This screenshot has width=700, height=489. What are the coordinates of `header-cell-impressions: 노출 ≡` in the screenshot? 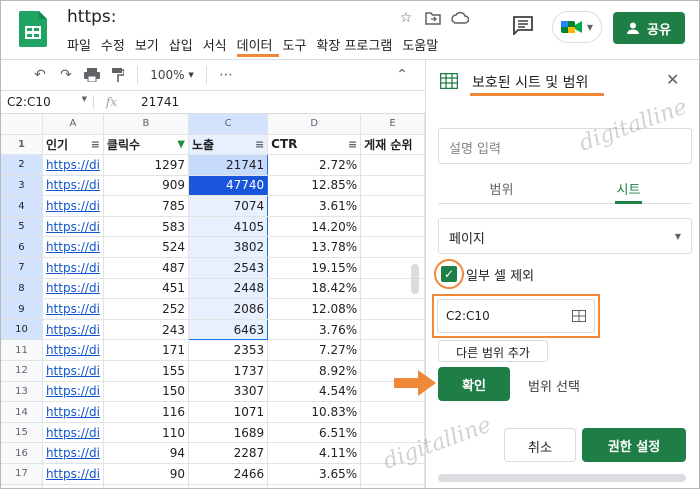 It's located at (228, 145).